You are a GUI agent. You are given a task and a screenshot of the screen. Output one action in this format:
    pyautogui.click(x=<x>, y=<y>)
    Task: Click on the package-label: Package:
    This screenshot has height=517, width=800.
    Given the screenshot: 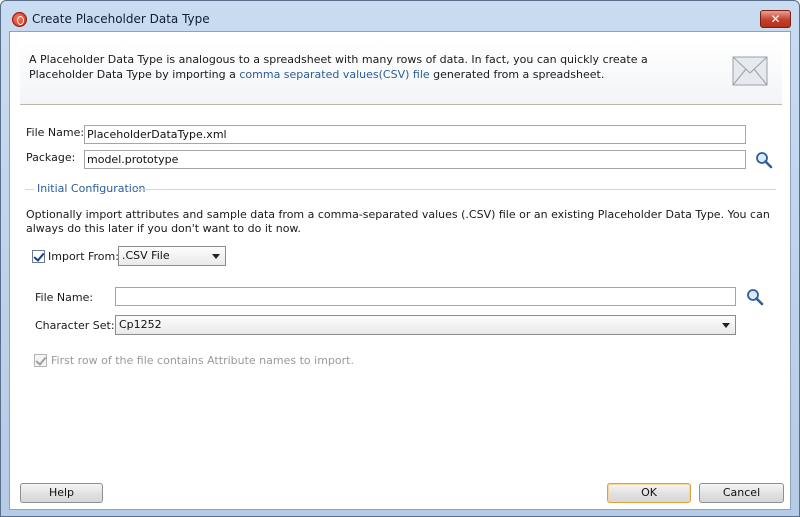 What is the action you would take?
    pyautogui.click(x=51, y=157)
    